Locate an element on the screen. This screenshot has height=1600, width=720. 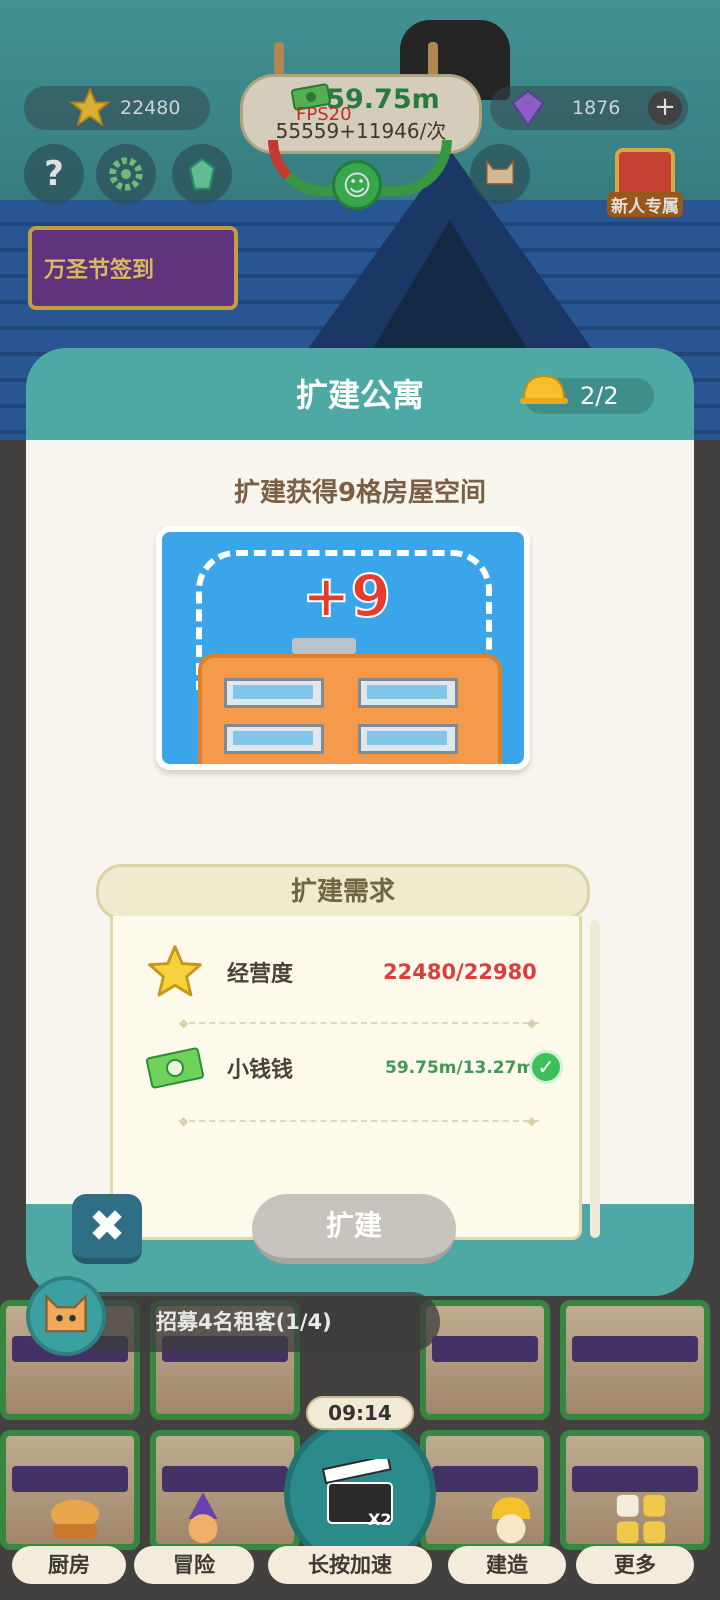
recruit-cat-avatar is located at coordinates (66, 1316).